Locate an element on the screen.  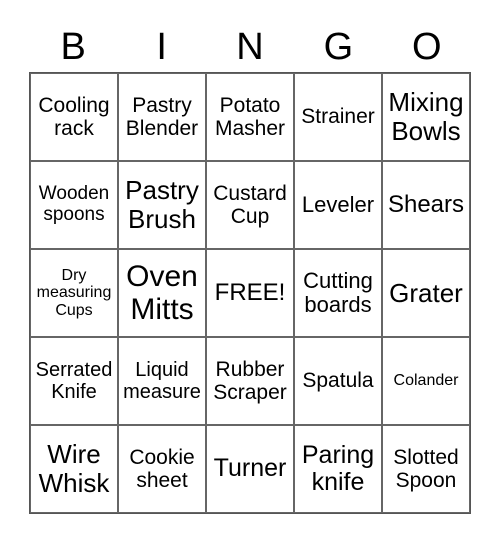
bingo-cell: Wire Whisk is located at coordinates (74, 469).